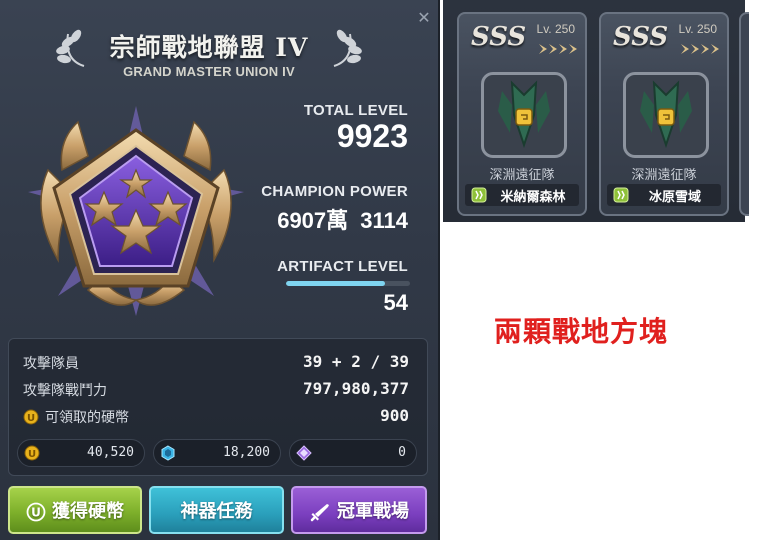 The width and height of the screenshot is (775, 540). I want to click on total-level-value: 9923, so click(372, 136).